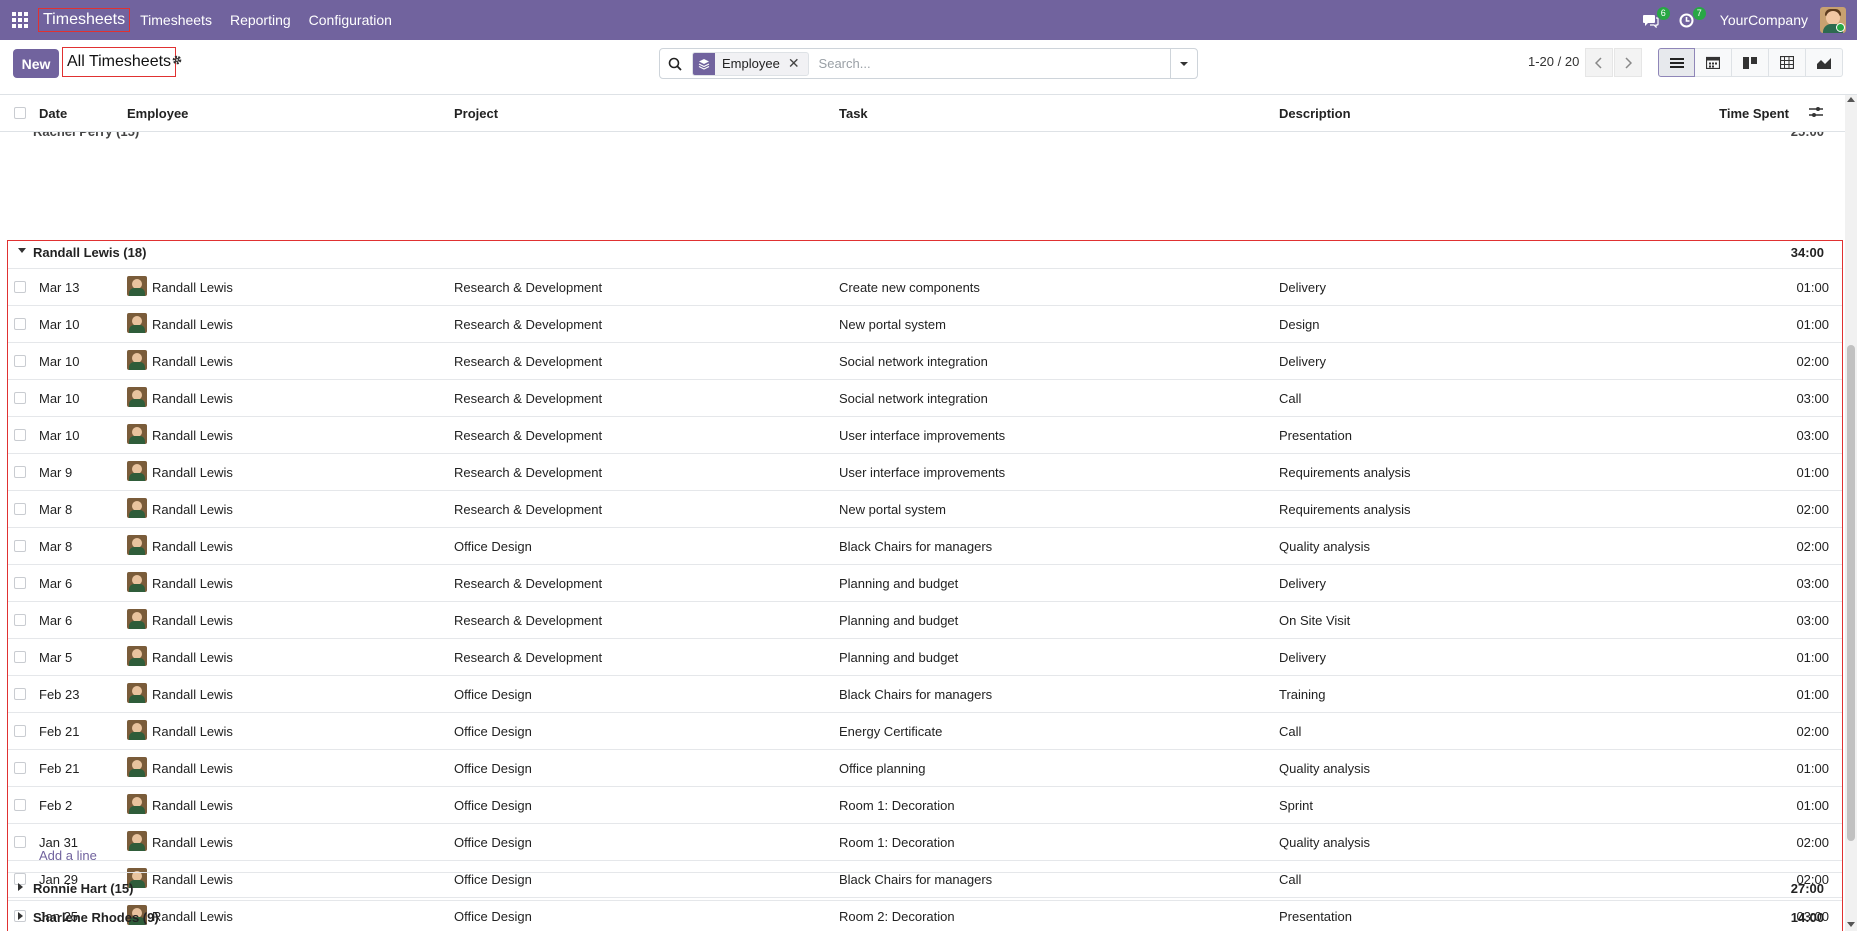 The width and height of the screenshot is (1857, 931). Describe the element at coordinates (1750, 62) in the screenshot. I see `kanban-view-icon` at that location.